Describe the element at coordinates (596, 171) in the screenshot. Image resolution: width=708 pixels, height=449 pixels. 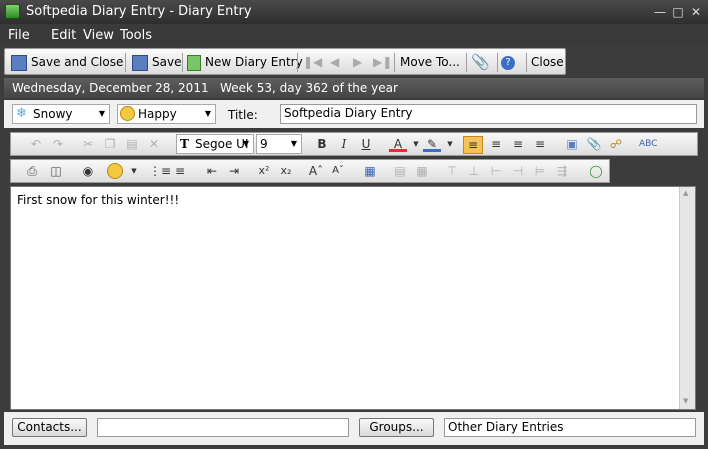
I see `hyperlink-icon: ◯` at that location.